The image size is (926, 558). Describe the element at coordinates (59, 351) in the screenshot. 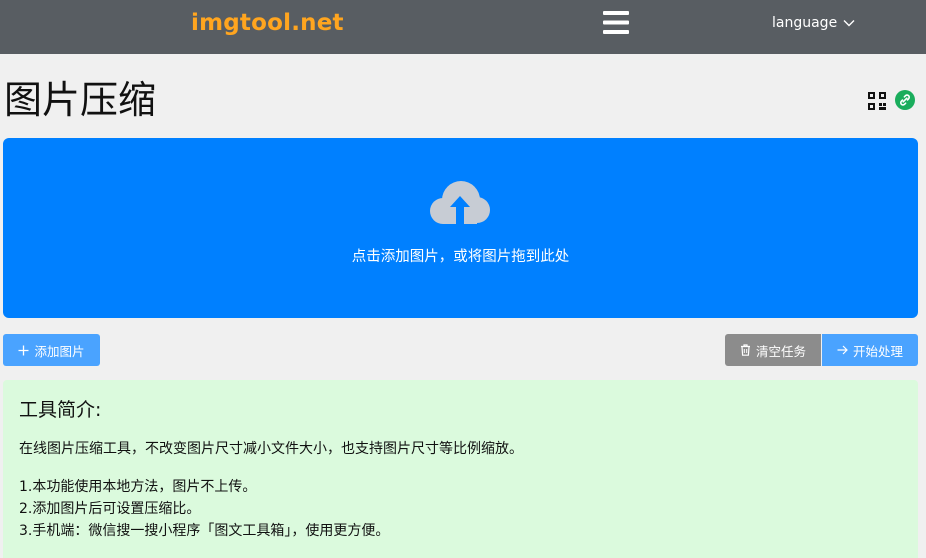

I see `add-image-label: 添加图片` at that location.